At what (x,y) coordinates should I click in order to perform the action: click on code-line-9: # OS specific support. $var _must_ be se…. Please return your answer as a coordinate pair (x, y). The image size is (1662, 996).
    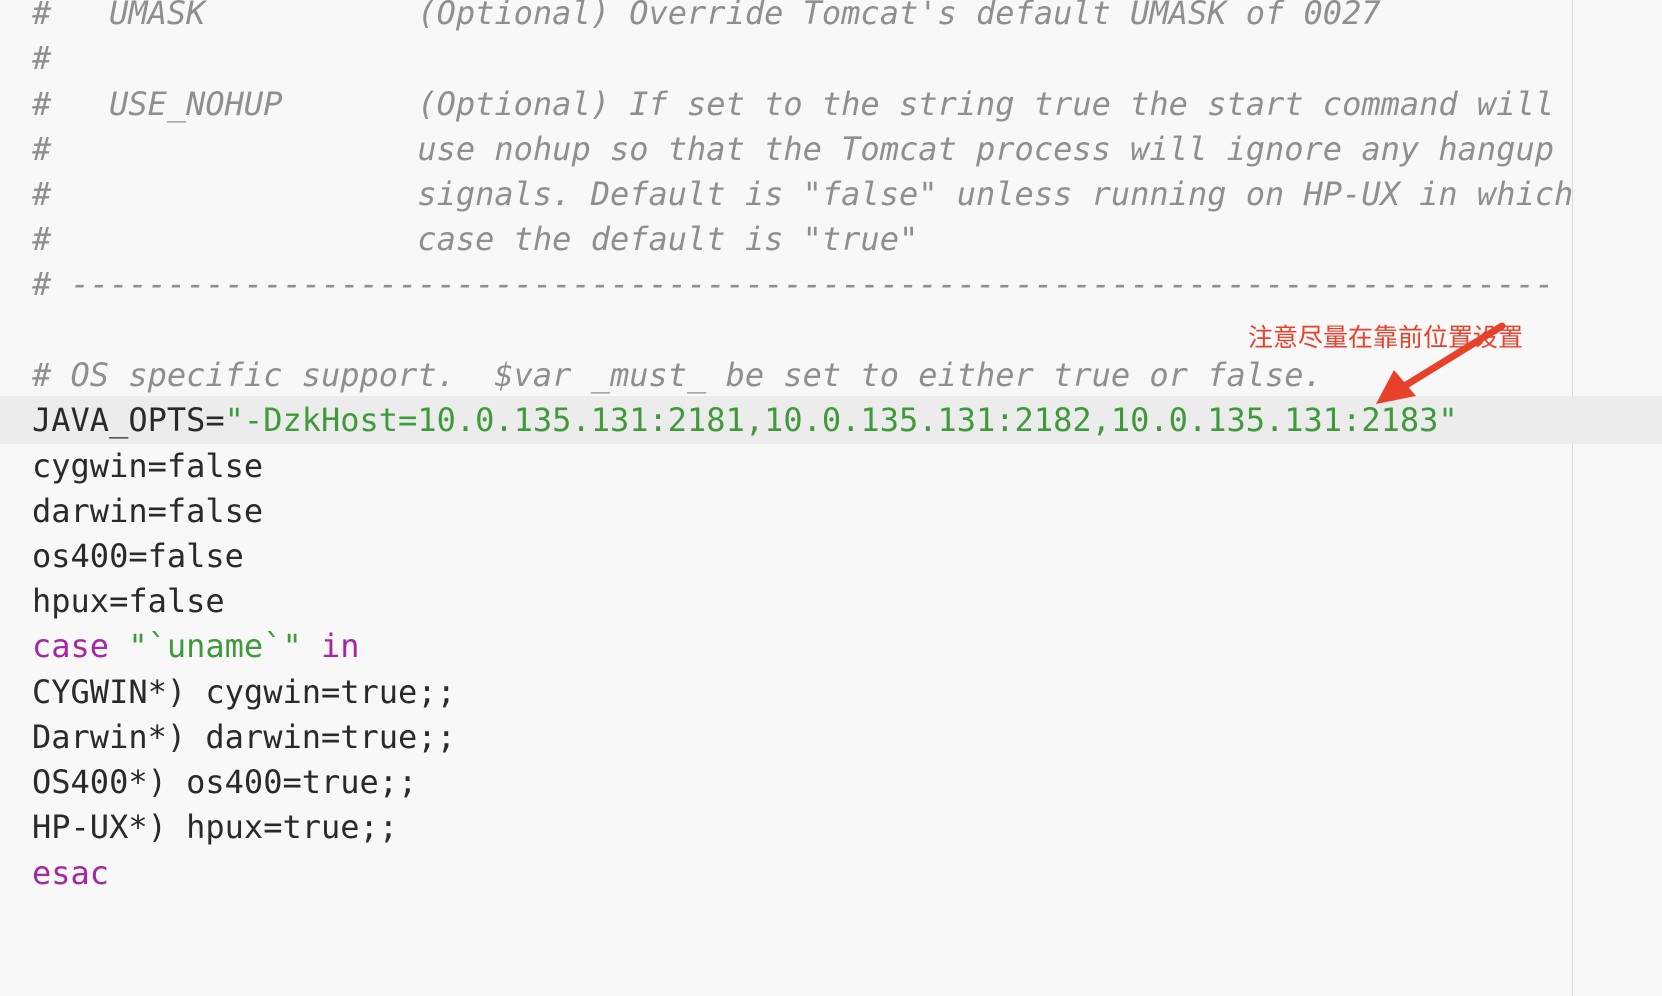
    Looking at the image, I should click on (677, 375).